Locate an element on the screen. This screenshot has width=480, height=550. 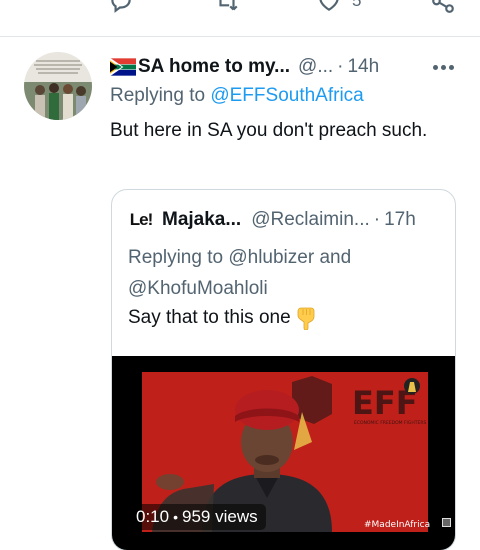
eff-backdrop-subtext: ECONOMIC FREEDOM FIGHTERS is located at coordinates (390, 423).